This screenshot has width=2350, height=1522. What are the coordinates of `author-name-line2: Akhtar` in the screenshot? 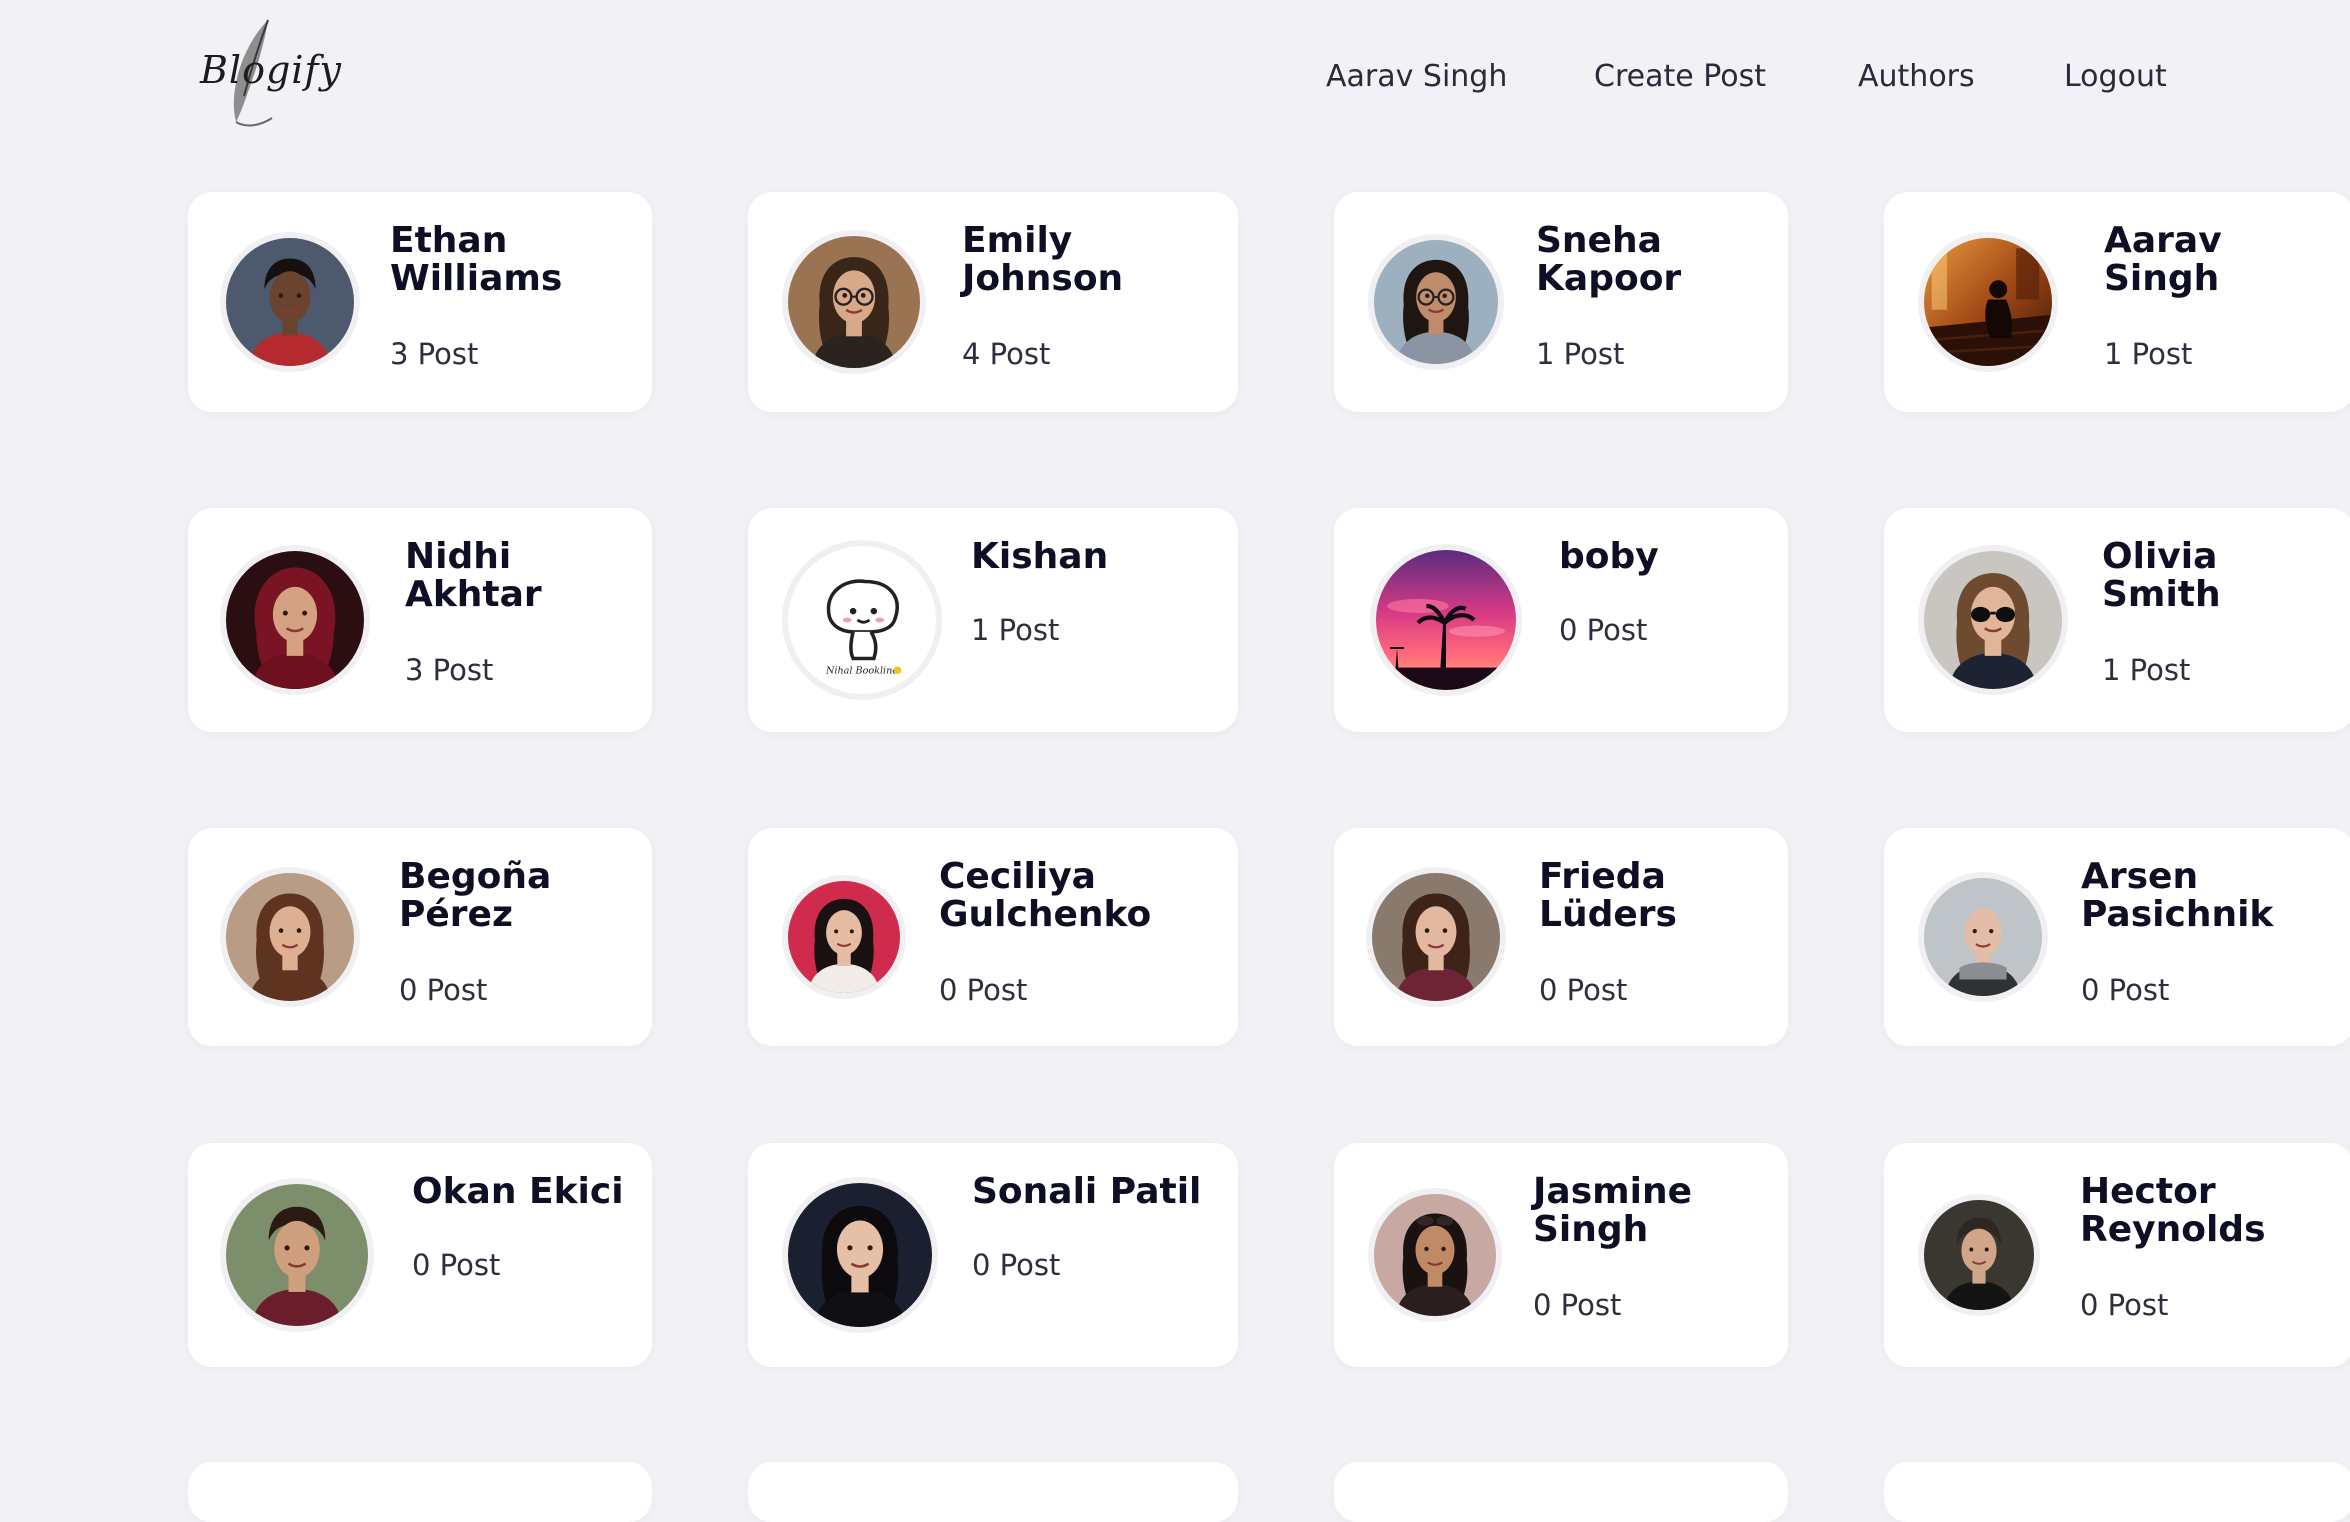 It's located at (473, 595).